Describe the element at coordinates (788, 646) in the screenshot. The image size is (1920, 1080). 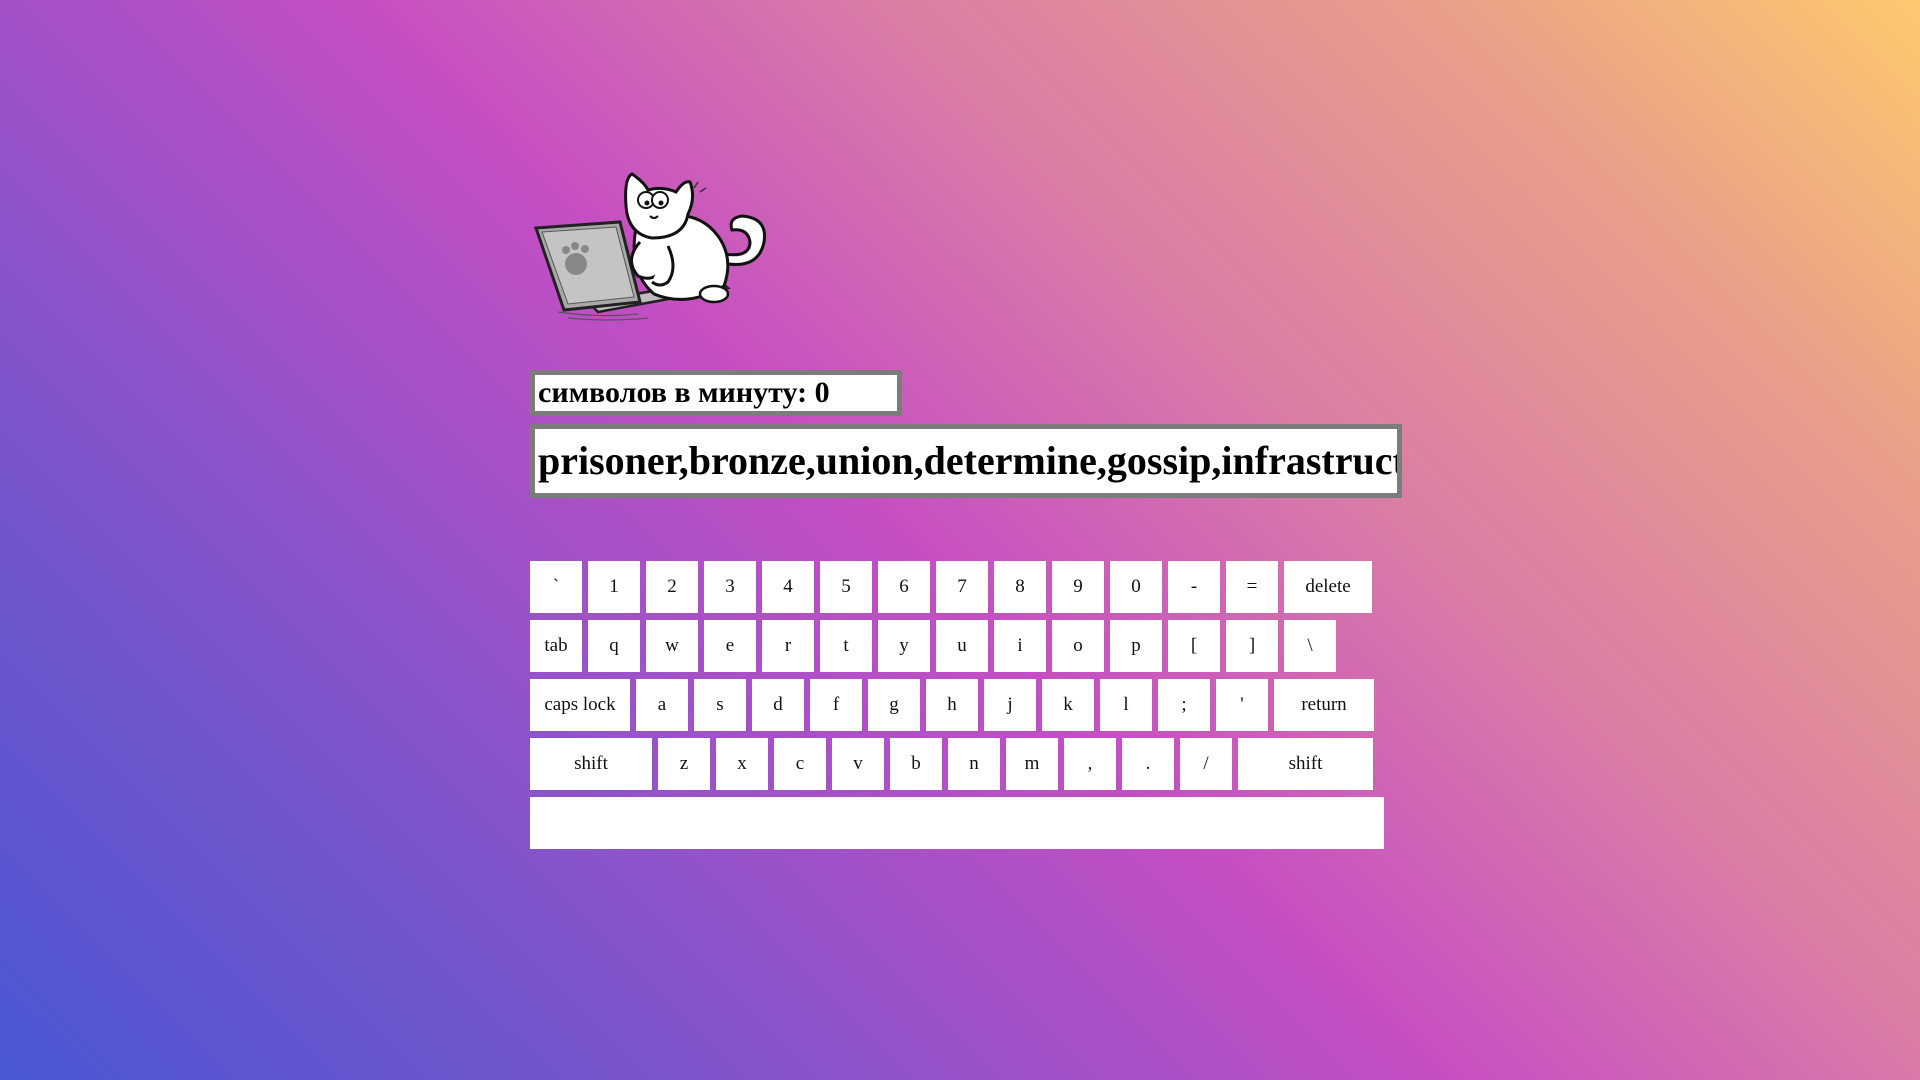
I see `key-r: r` at that location.